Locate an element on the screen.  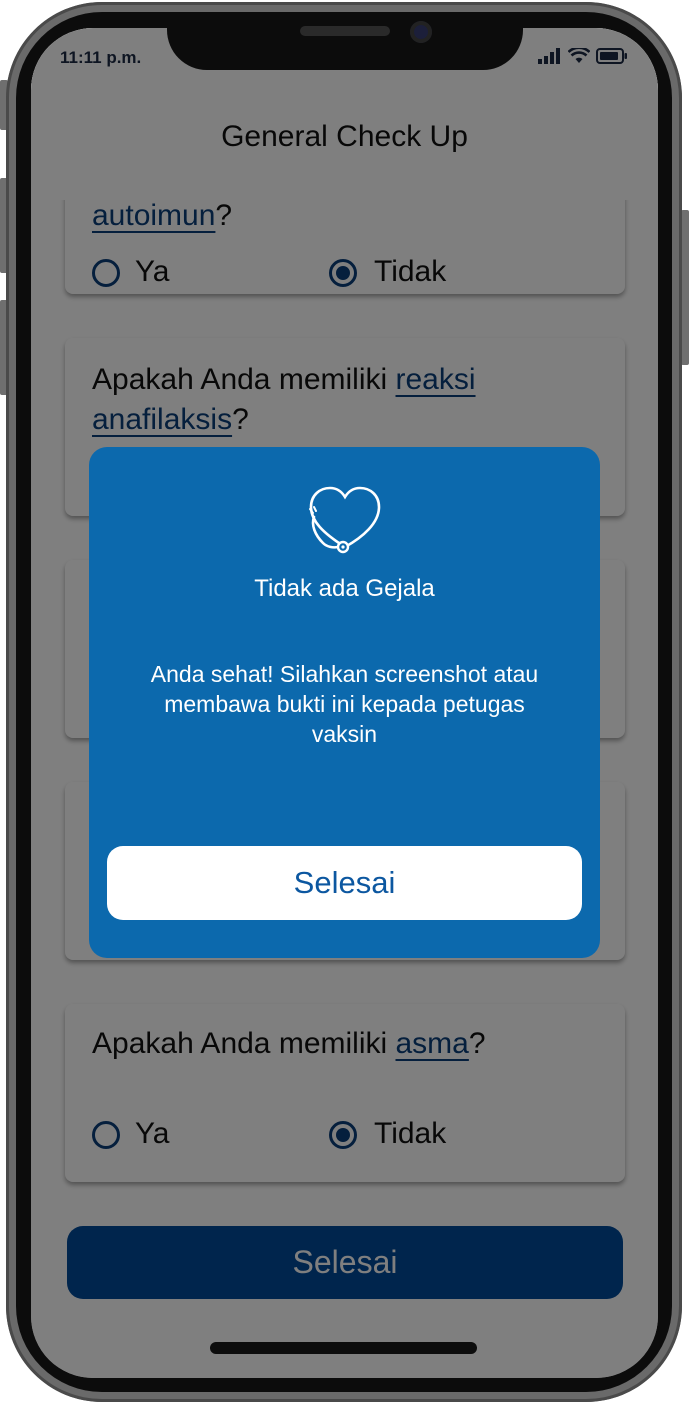
dialog-title: Tidak ada Gejala is located at coordinates (344, 588).